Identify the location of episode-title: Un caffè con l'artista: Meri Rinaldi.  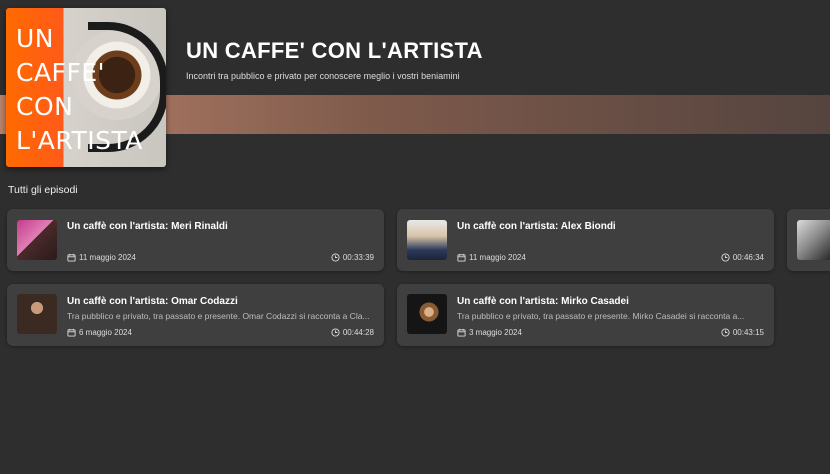
(147, 226).